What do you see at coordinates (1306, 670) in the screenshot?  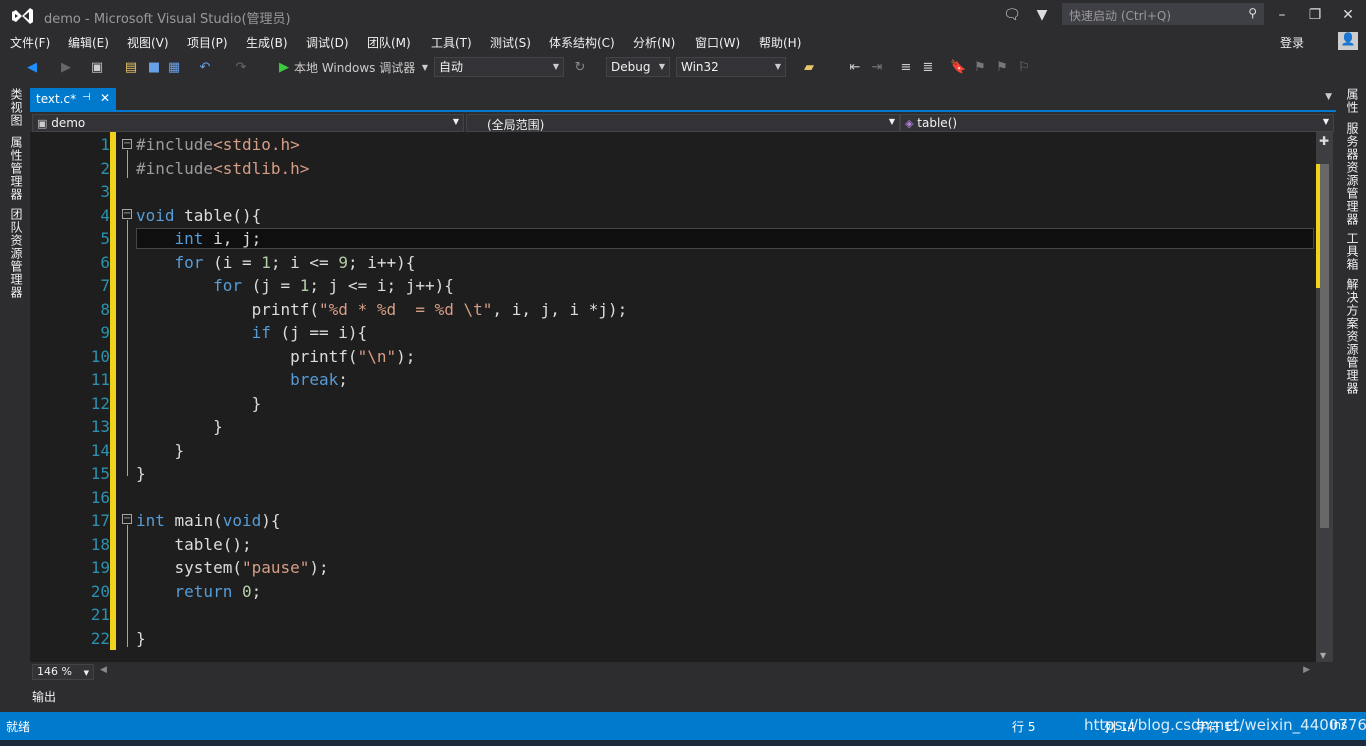 I see `scroll-right-icon: ▶` at bounding box center [1306, 670].